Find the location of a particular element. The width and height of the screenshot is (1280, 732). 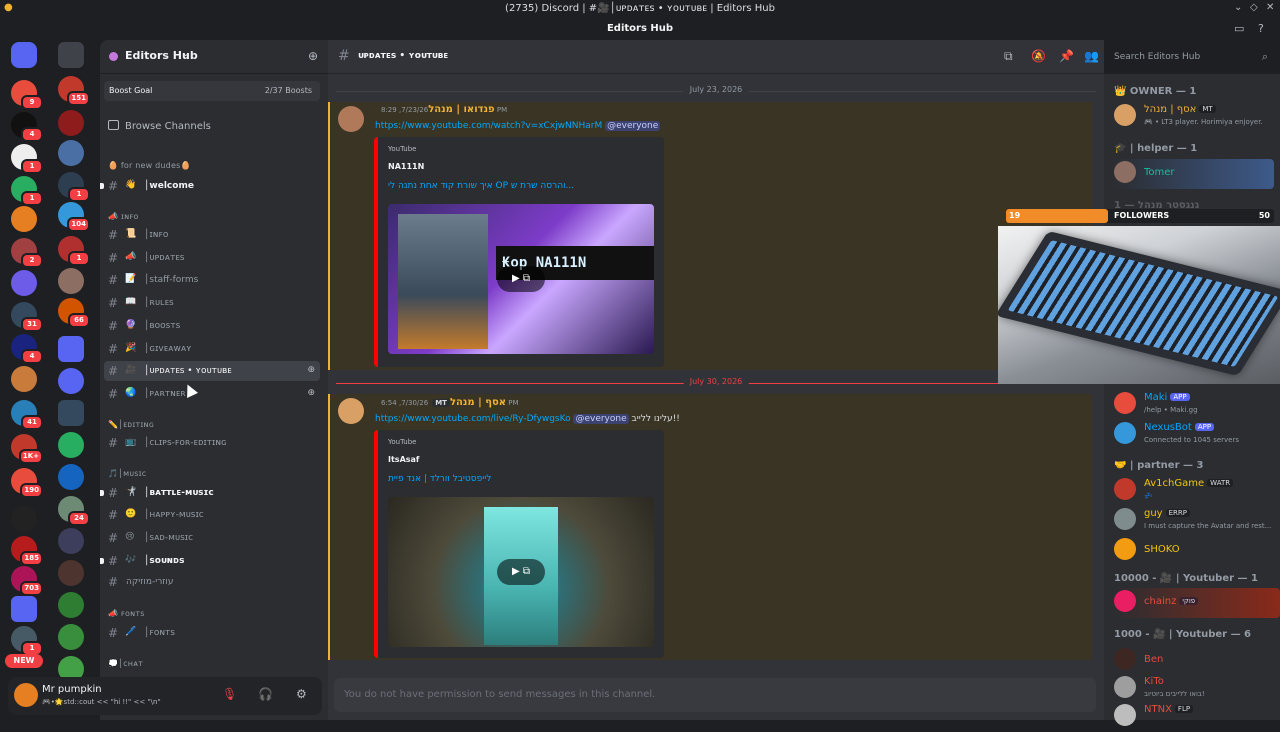

video-thumbnail: ▶ ⧉ is located at coordinates (521, 572).